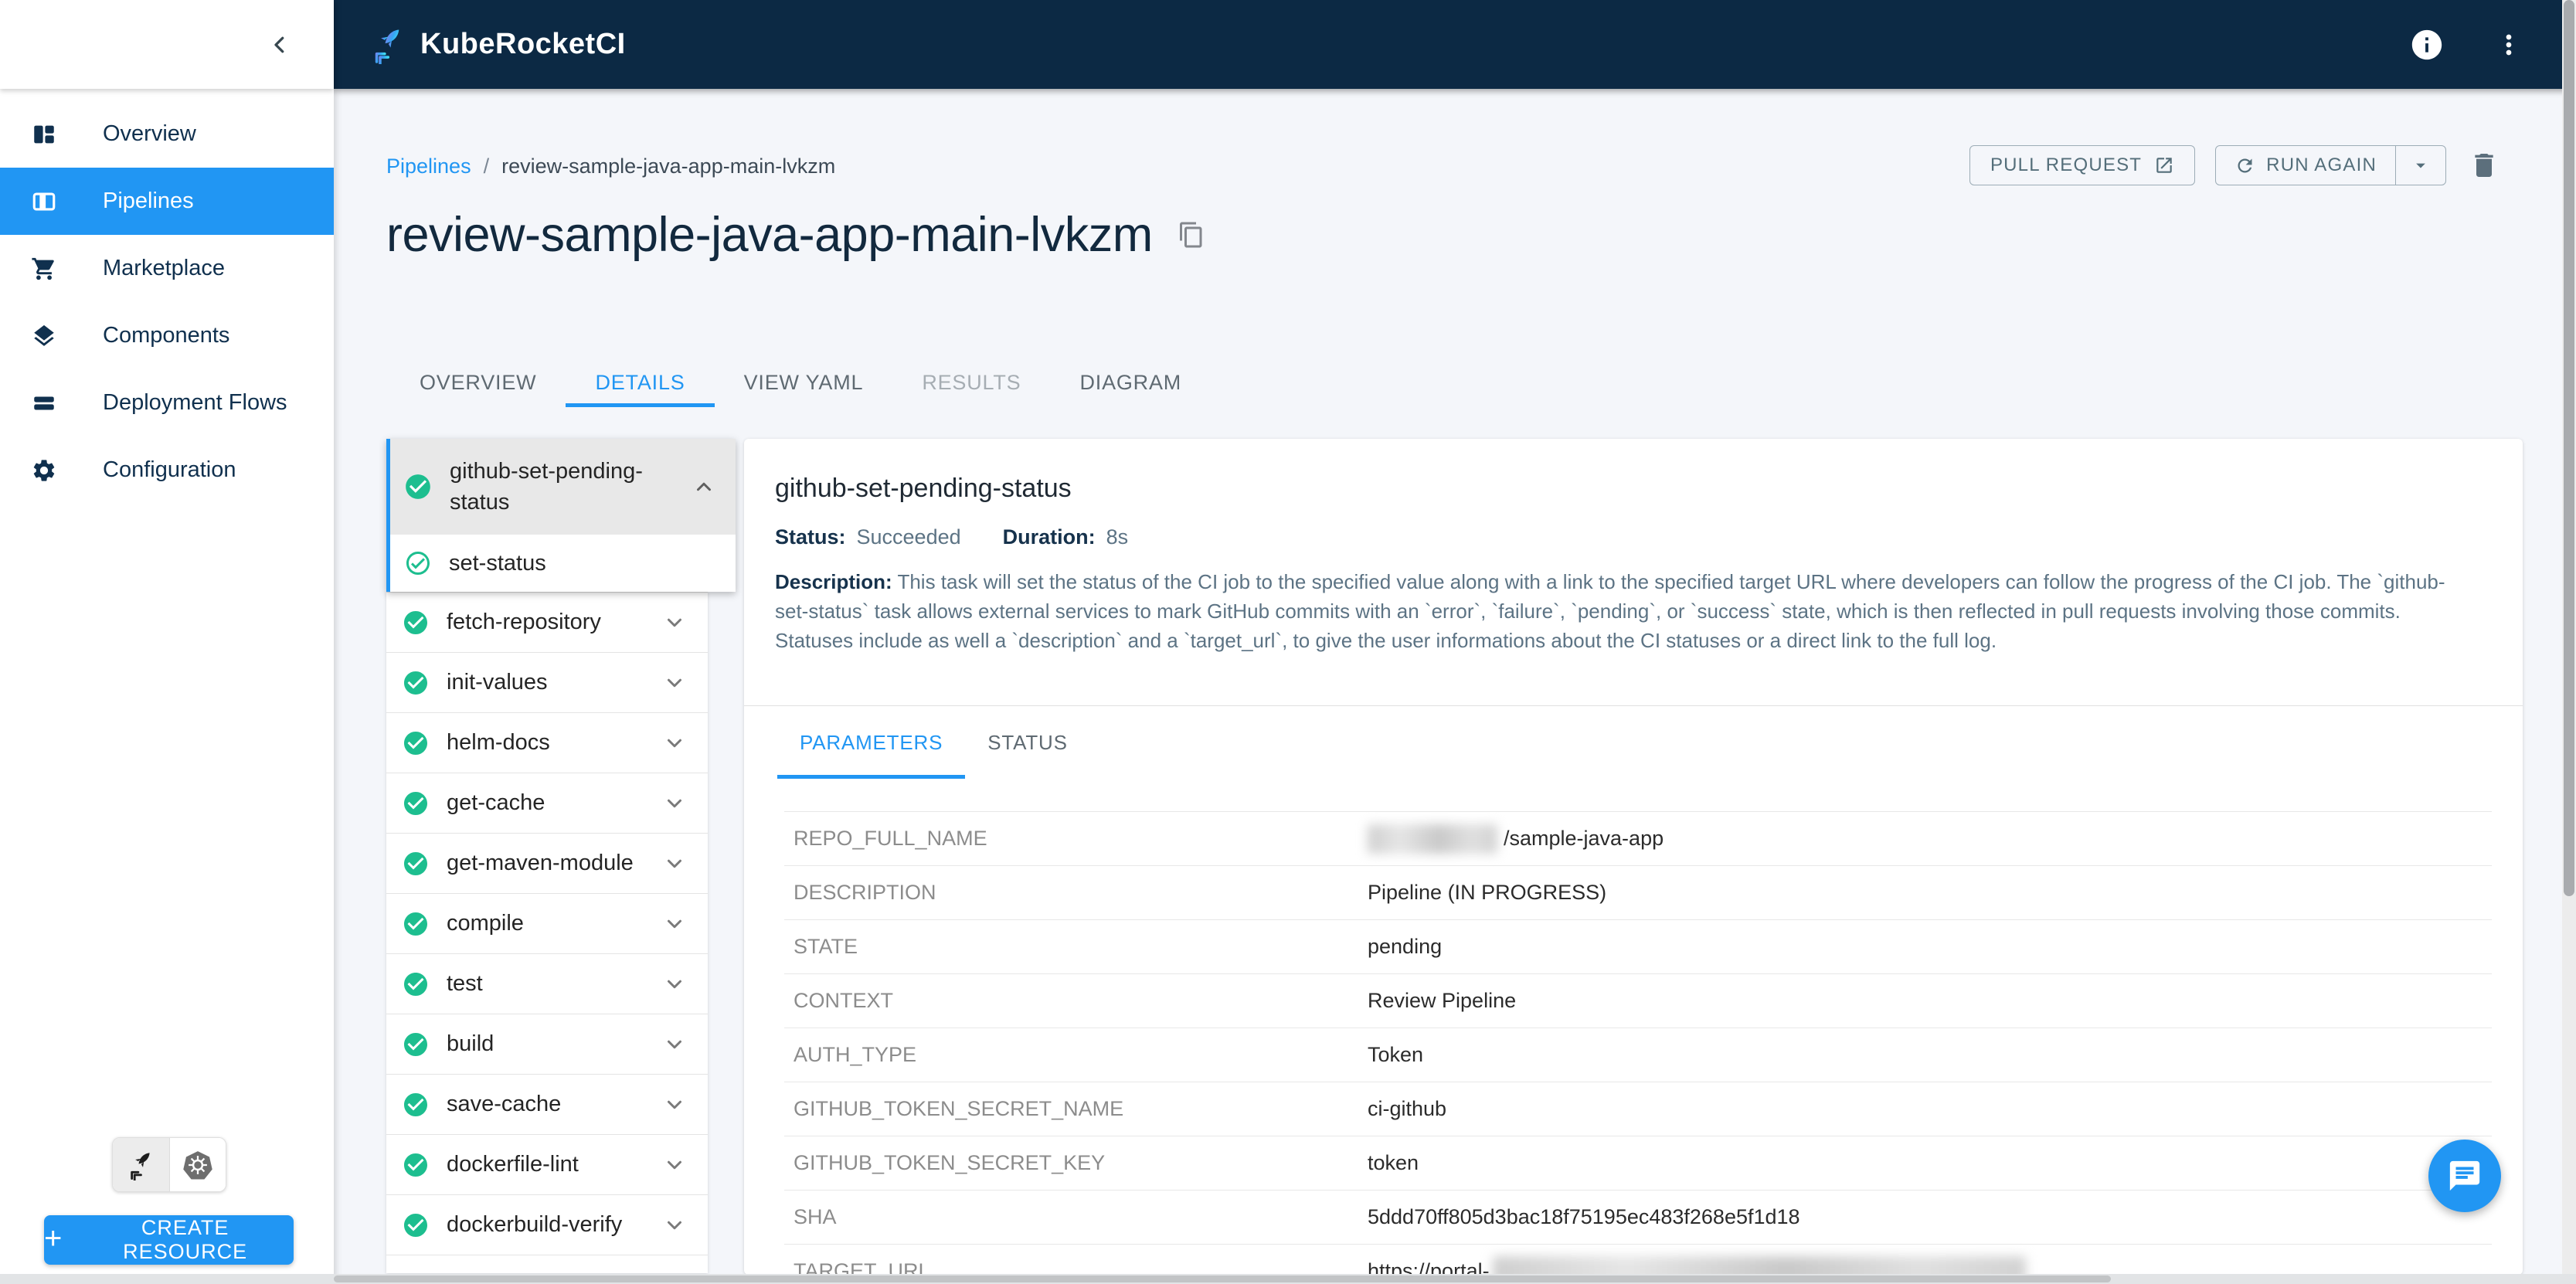 This screenshot has width=2576, height=1284. What do you see at coordinates (971, 382) in the screenshot?
I see `tab-results: RESULTS` at bounding box center [971, 382].